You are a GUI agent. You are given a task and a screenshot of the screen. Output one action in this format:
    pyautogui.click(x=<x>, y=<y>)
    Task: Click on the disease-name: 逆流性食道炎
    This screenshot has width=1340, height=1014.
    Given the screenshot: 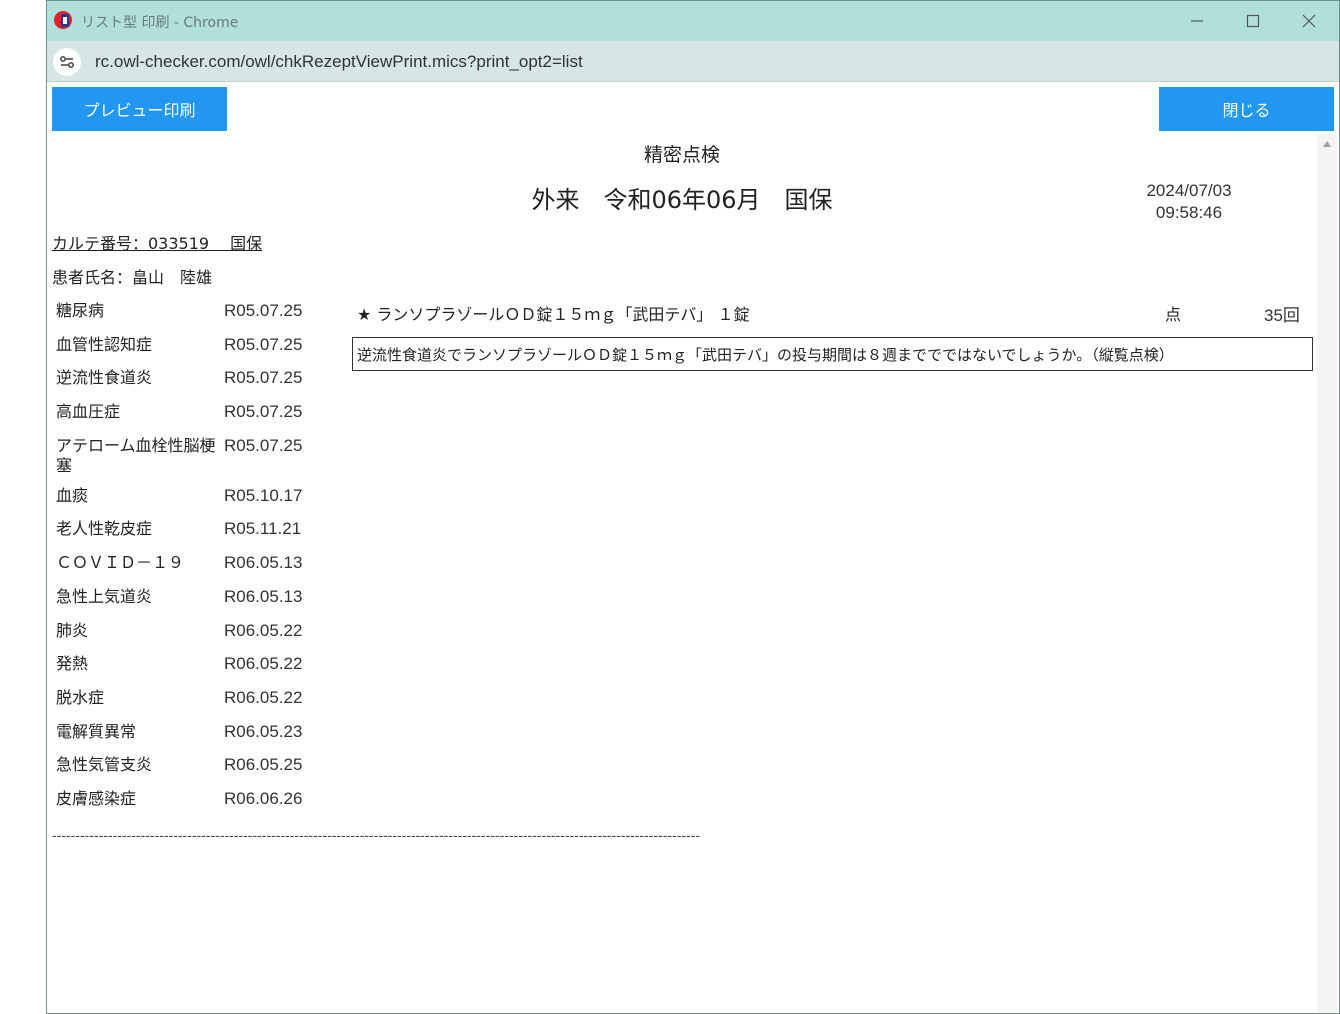 What is the action you would take?
    pyautogui.click(x=104, y=378)
    